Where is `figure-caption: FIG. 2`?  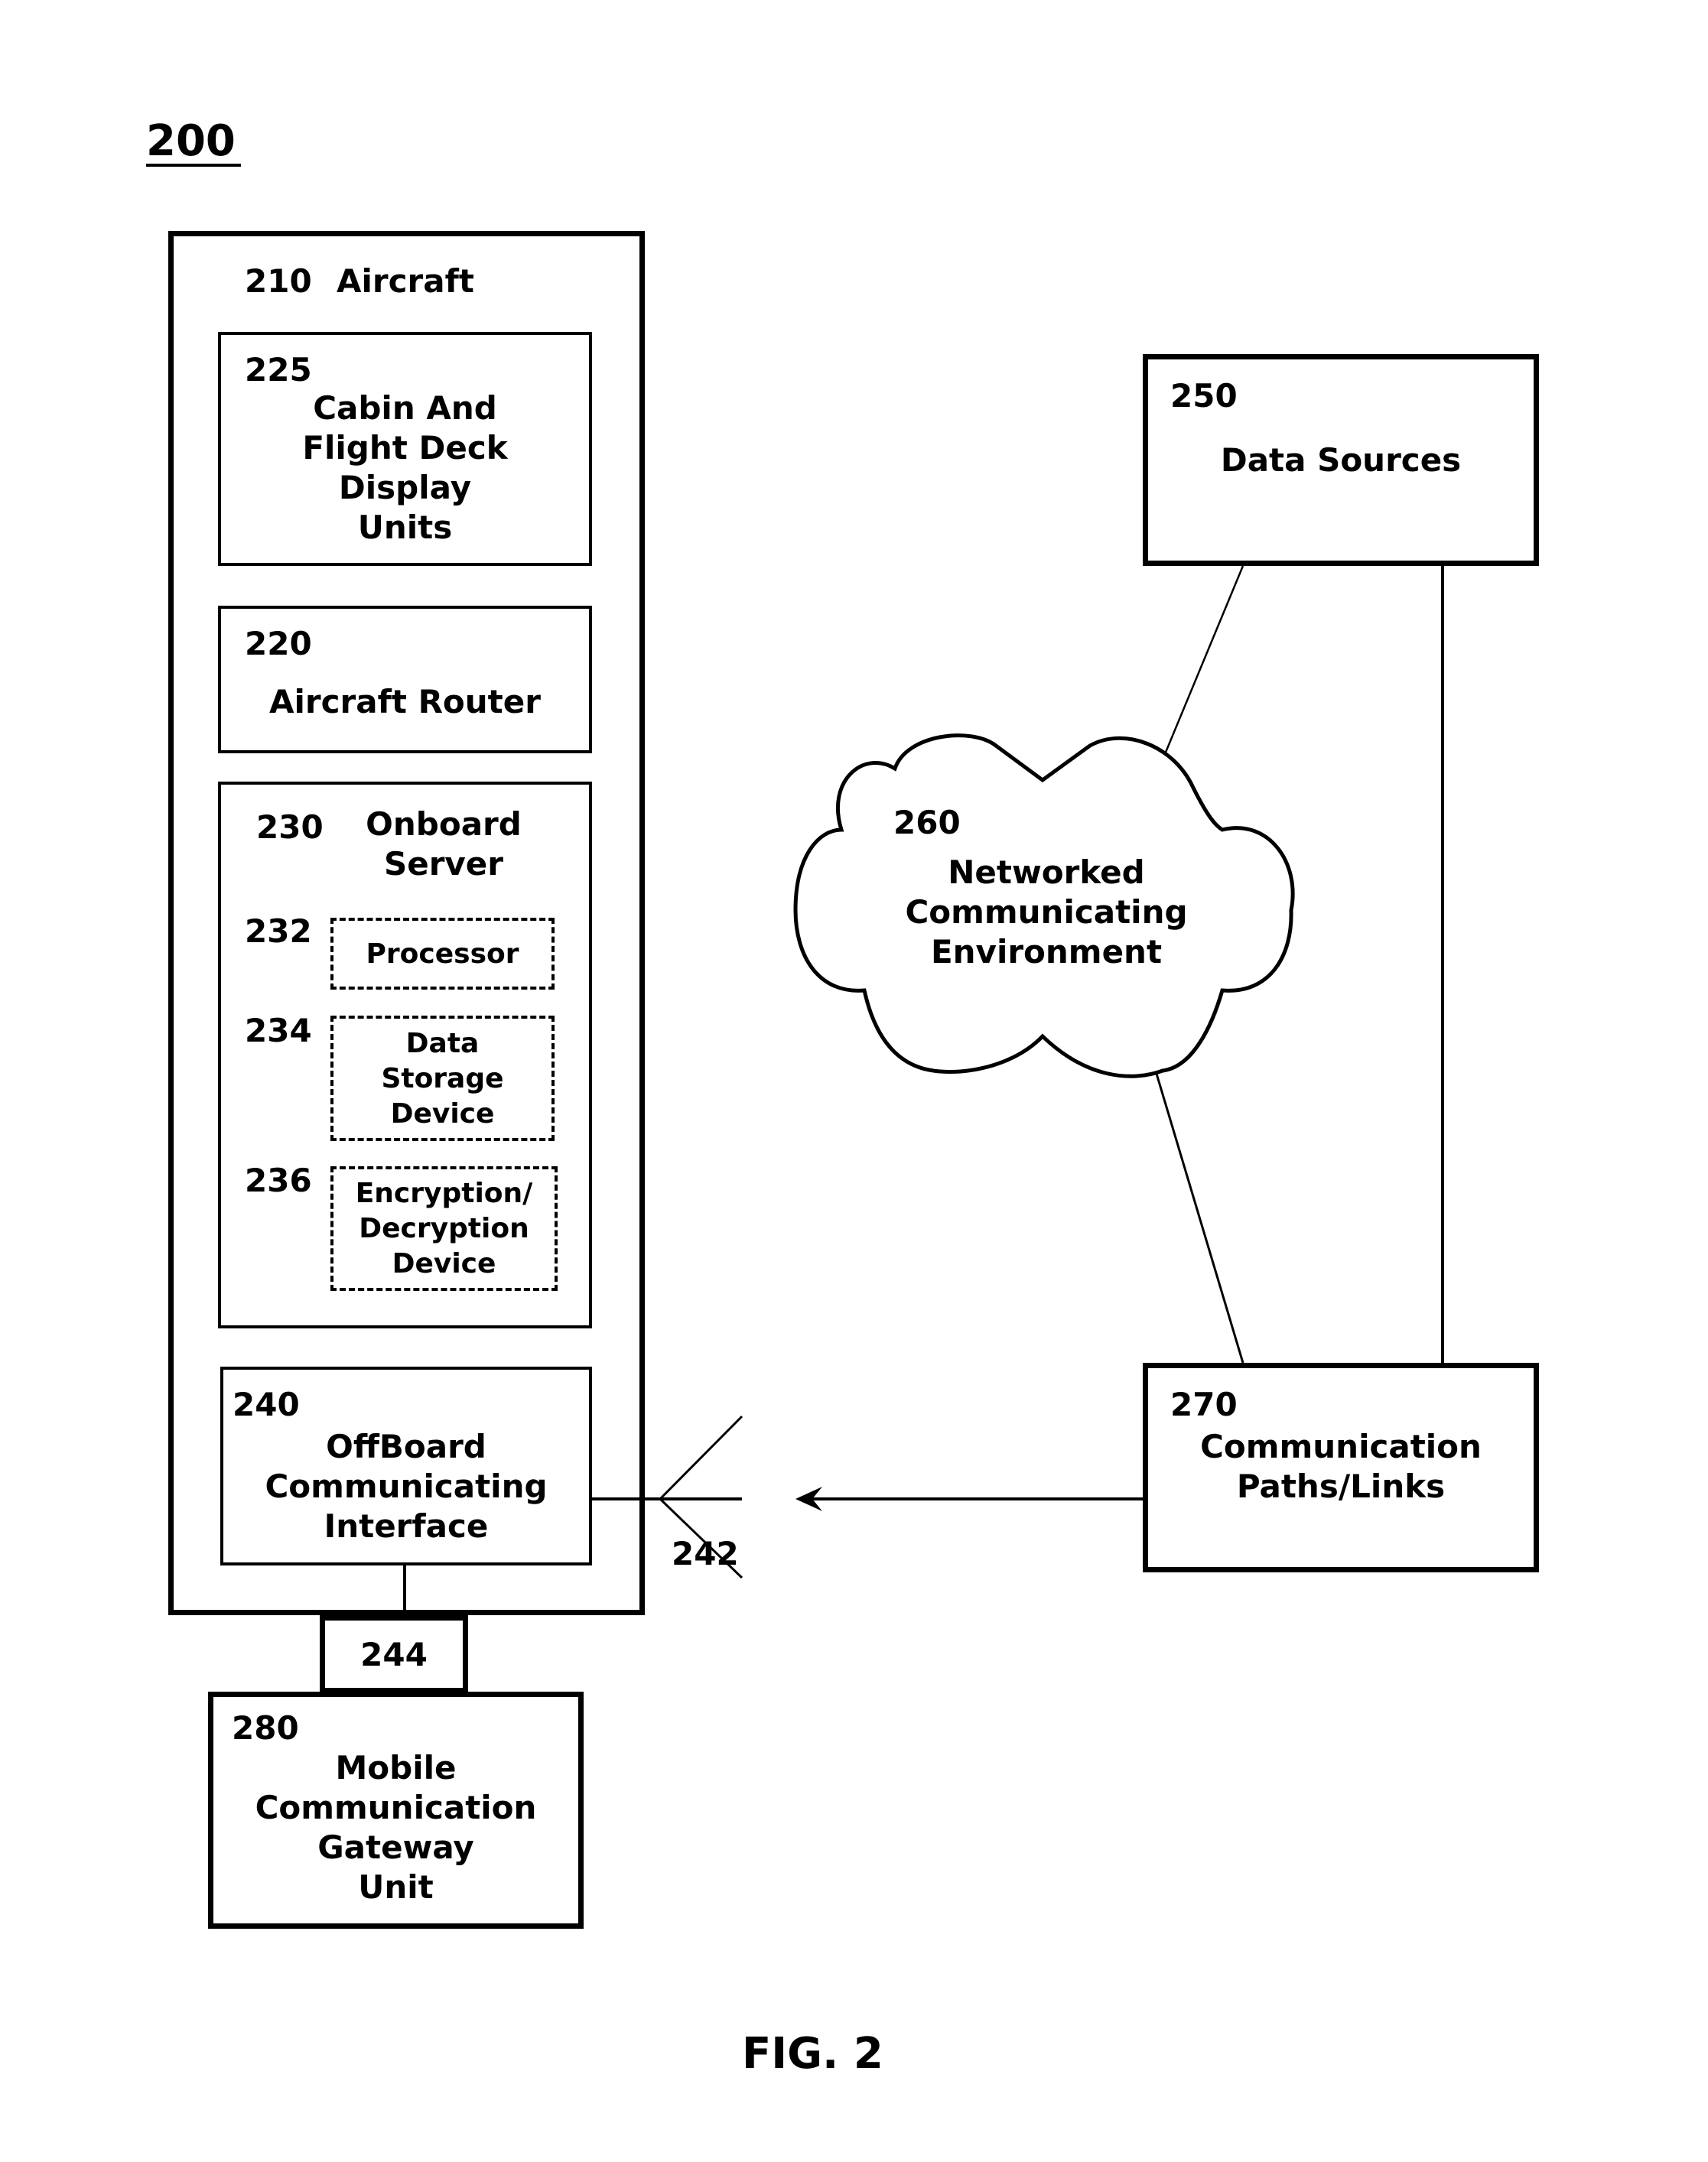 figure-caption: FIG. 2 is located at coordinates (812, 2054).